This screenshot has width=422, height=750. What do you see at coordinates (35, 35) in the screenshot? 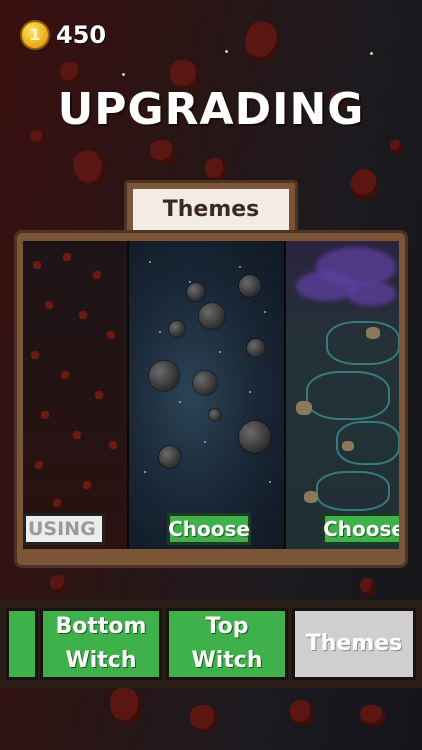
I see `gold-coin-icon: 1` at bounding box center [35, 35].